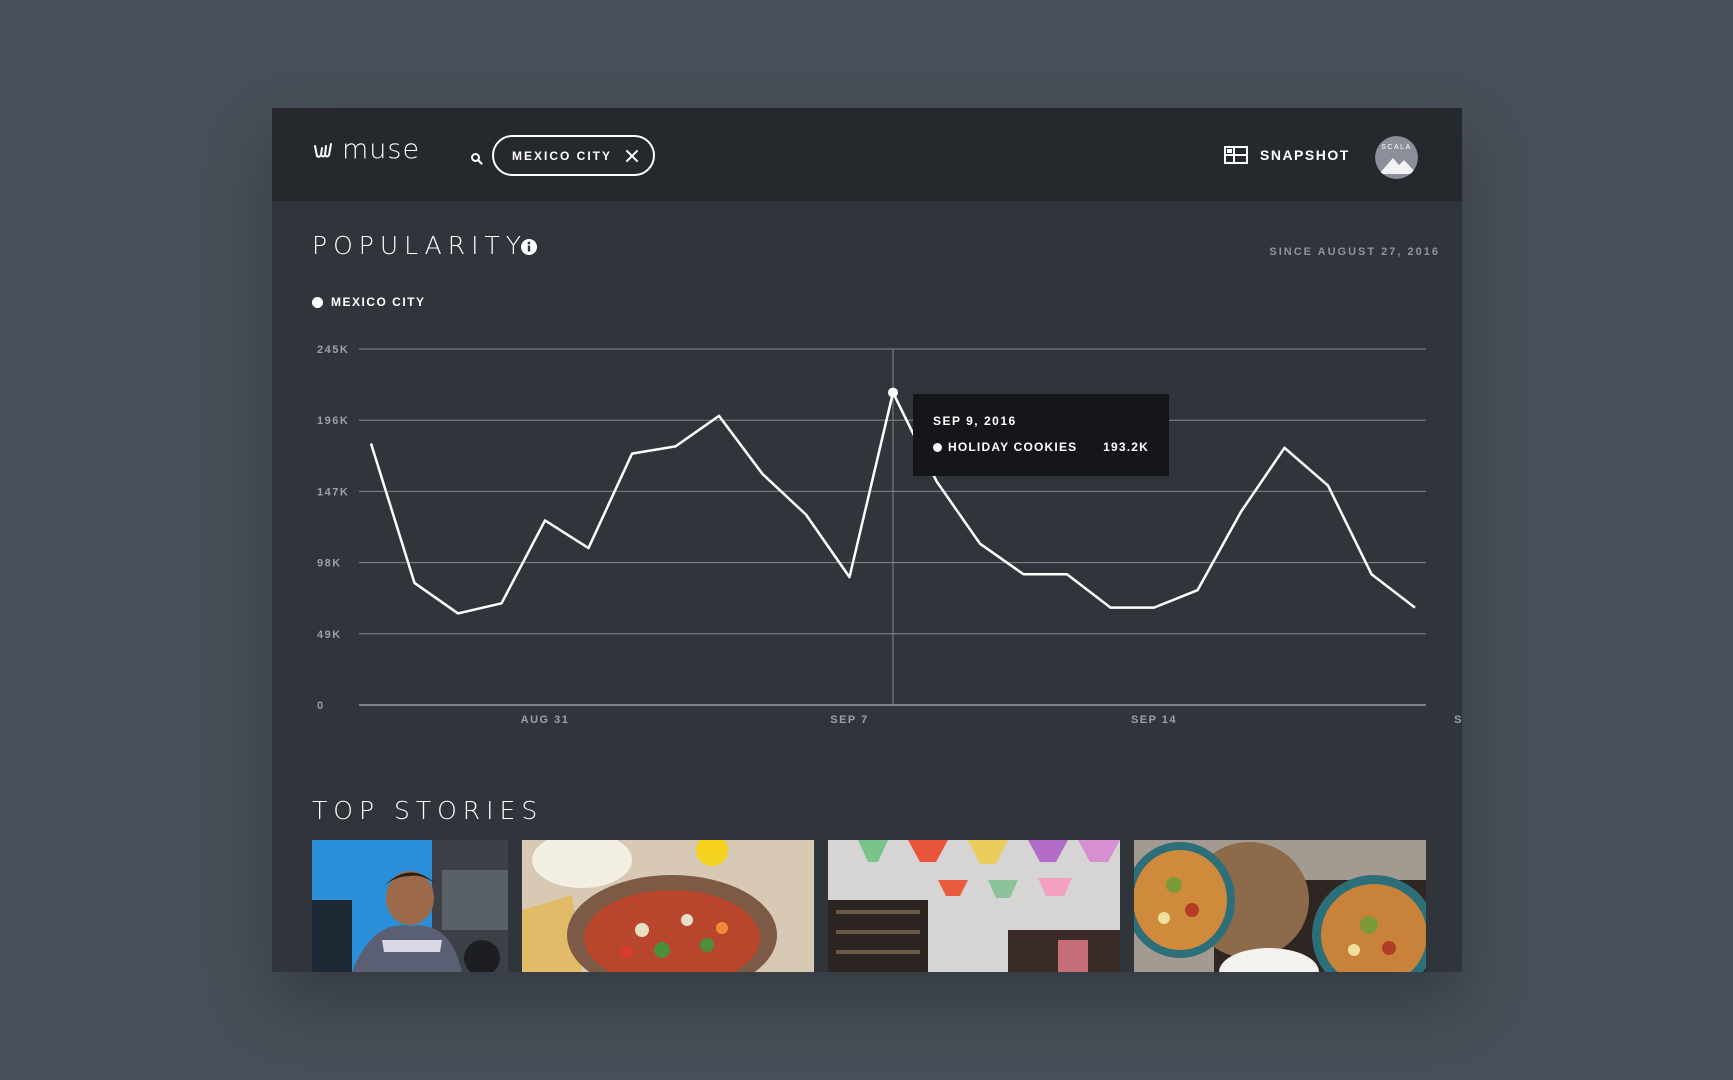 This screenshot has width=1733, height=1080. I want to click on tooltip-row: HOLIDAY COOKIES 193.2K, so click(1041, 447).